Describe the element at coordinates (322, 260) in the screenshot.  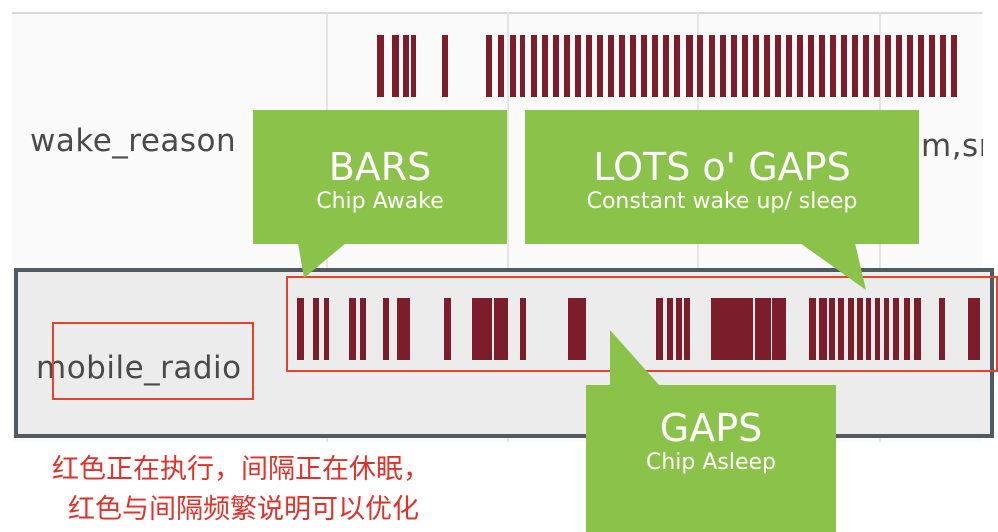
I see `bars-callout-pointer` at that location.